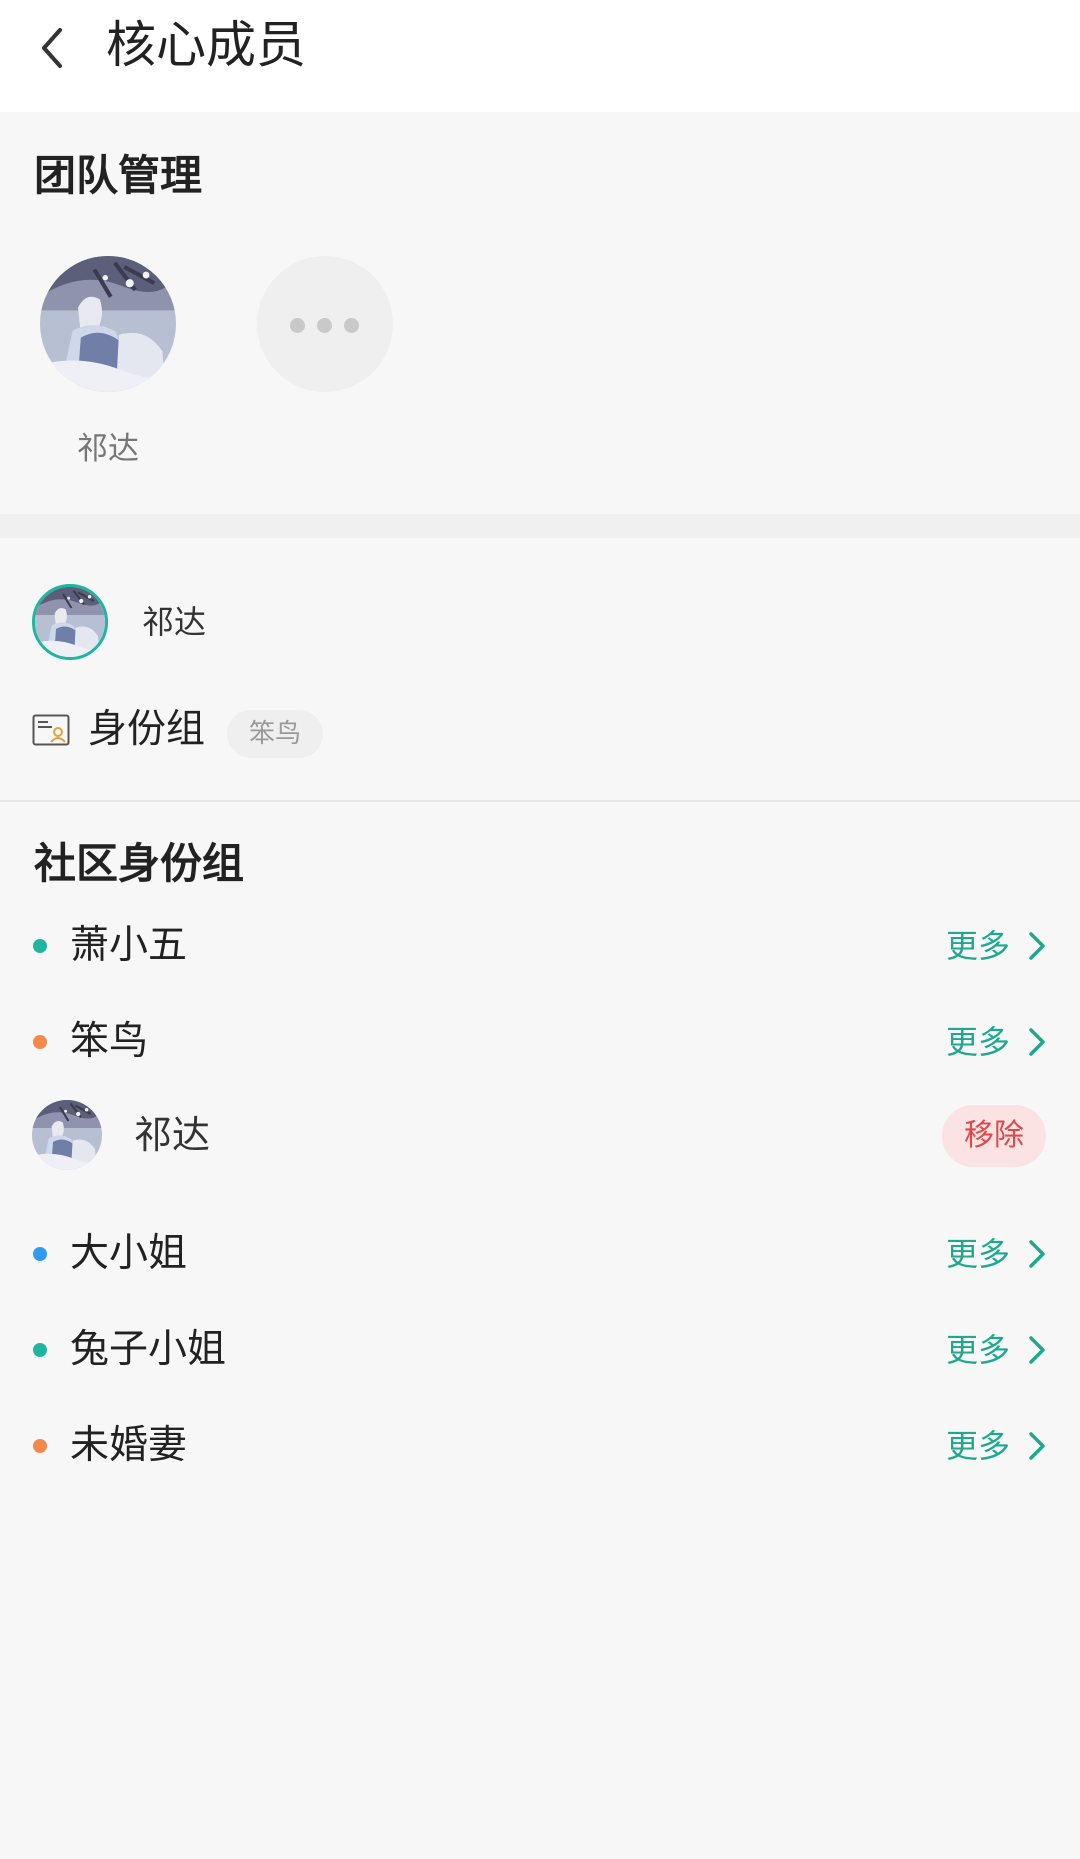 This screenshot has height=1859, width=1080. I want to click on back-button, so click(52, 48).